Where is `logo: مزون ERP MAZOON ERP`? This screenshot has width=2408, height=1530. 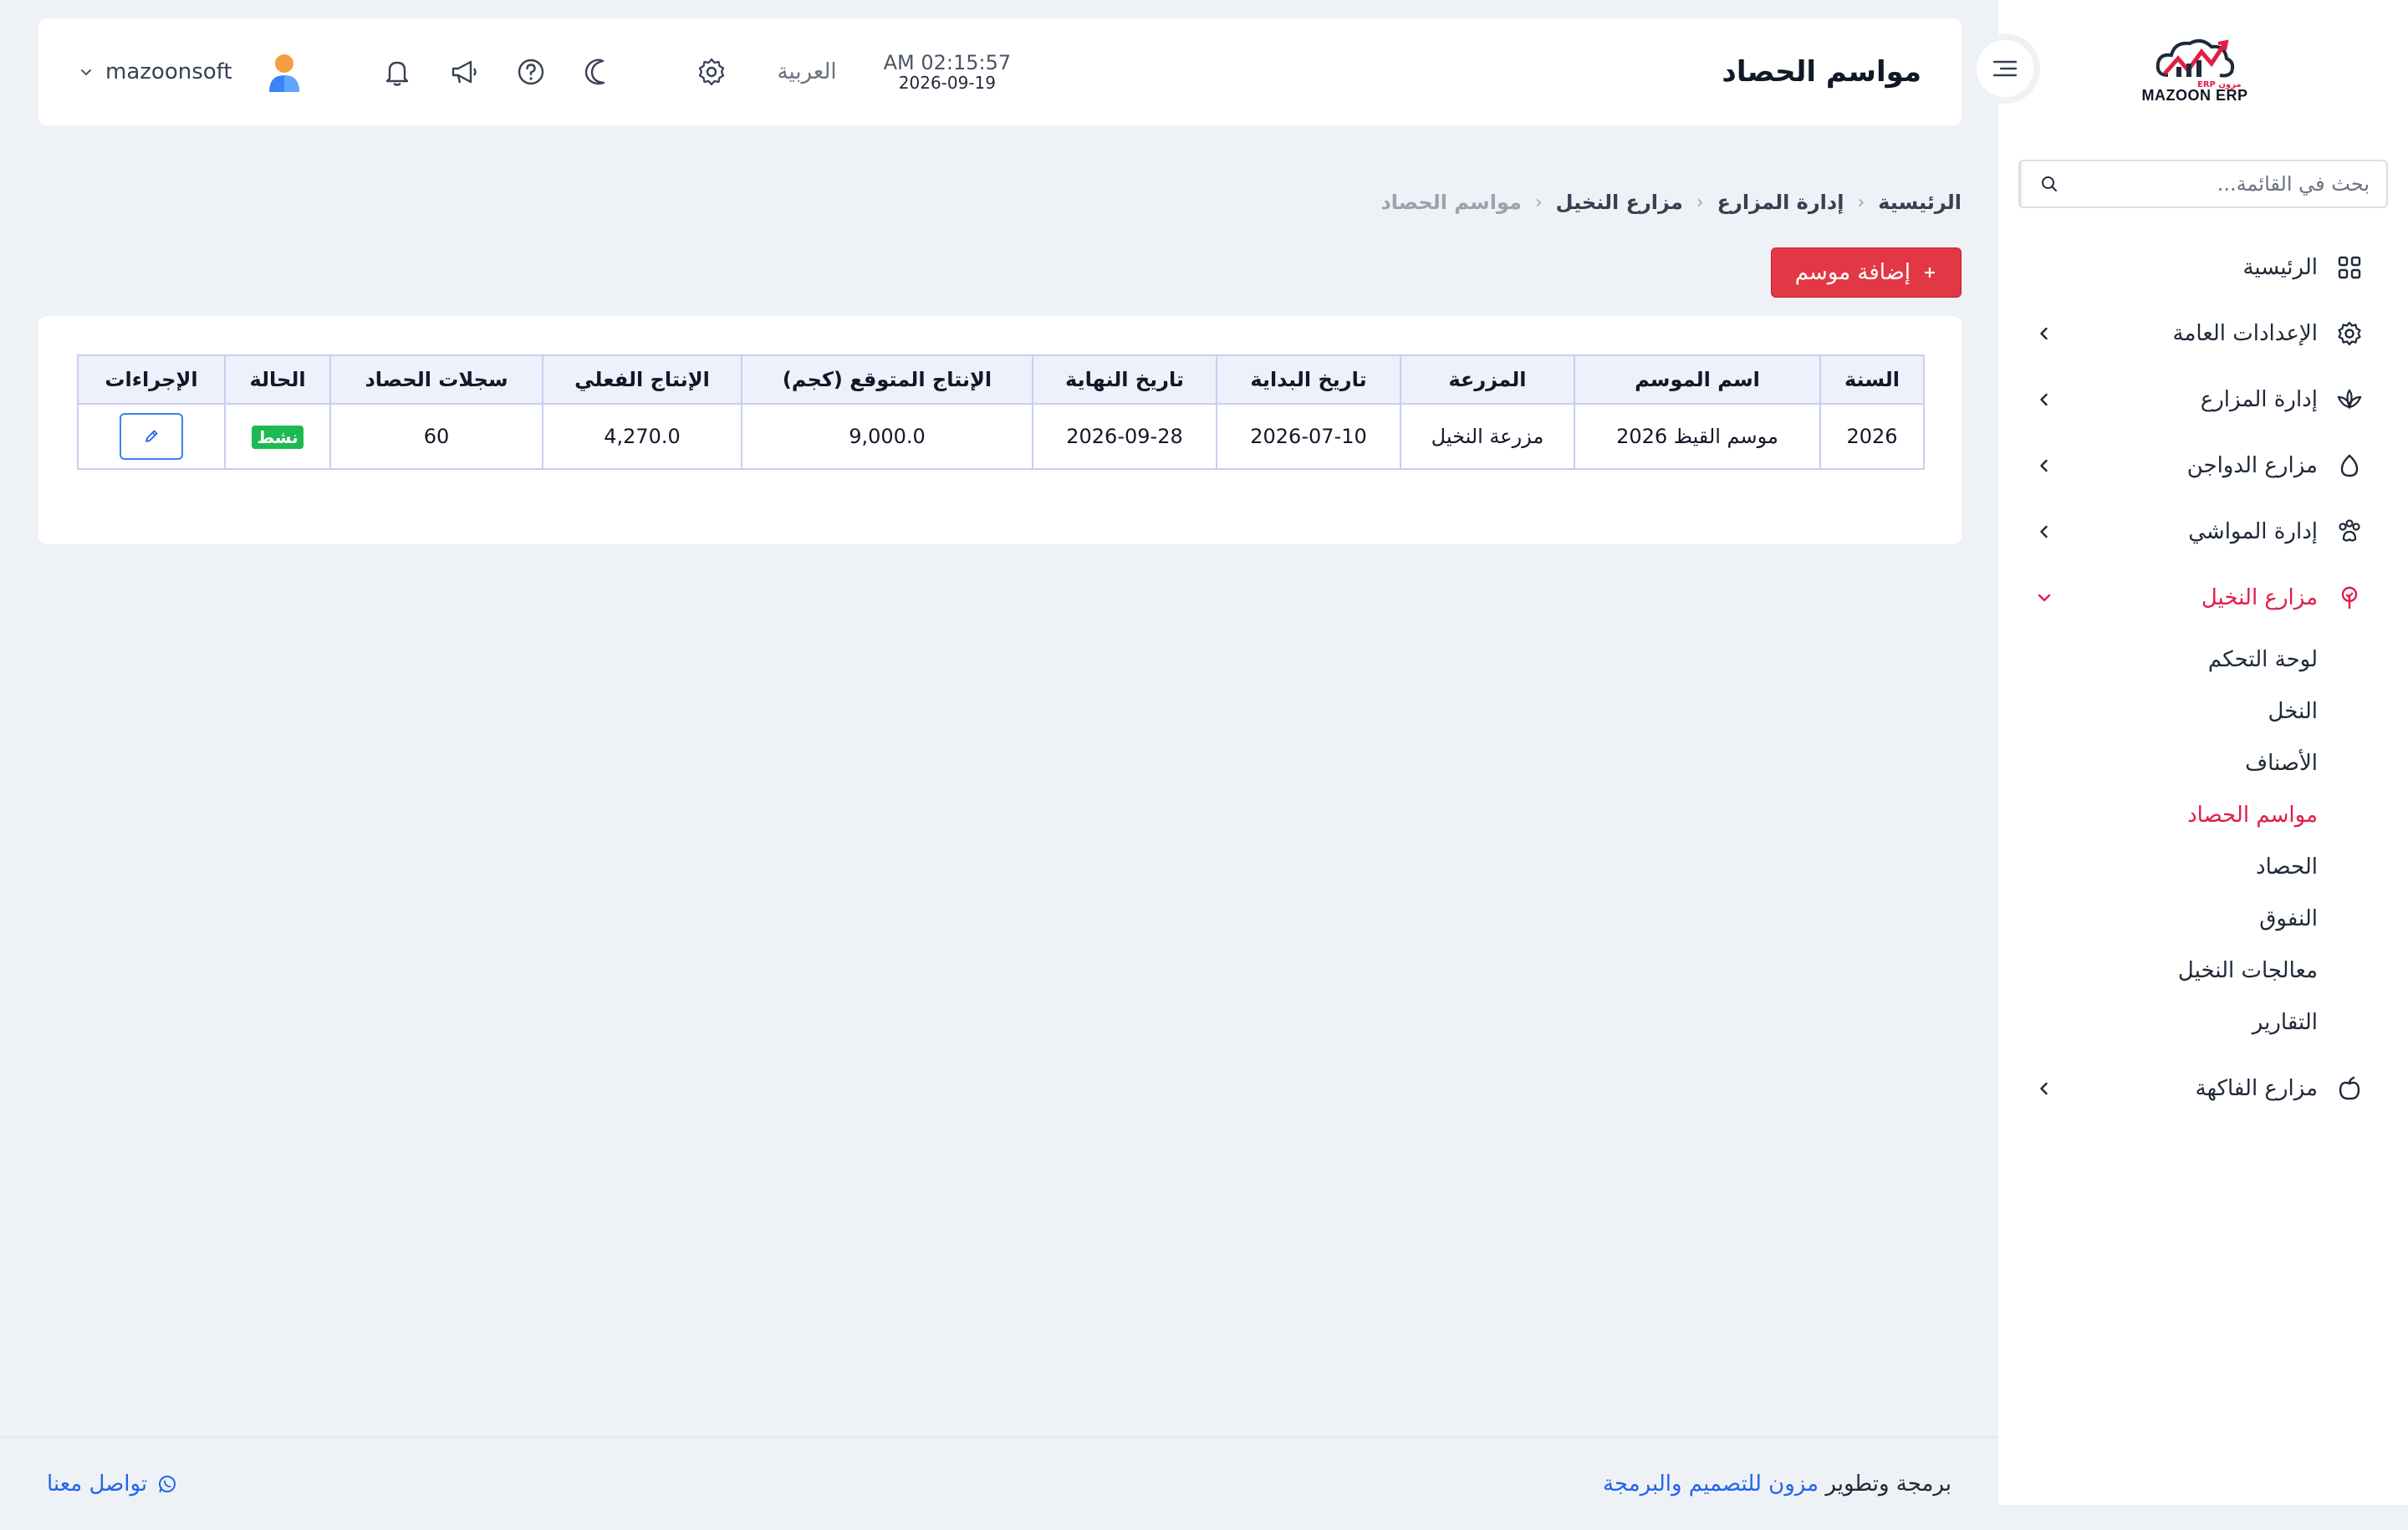 logo: مزون ERP MAZOON ERP is located at coordinates (2195, 75).